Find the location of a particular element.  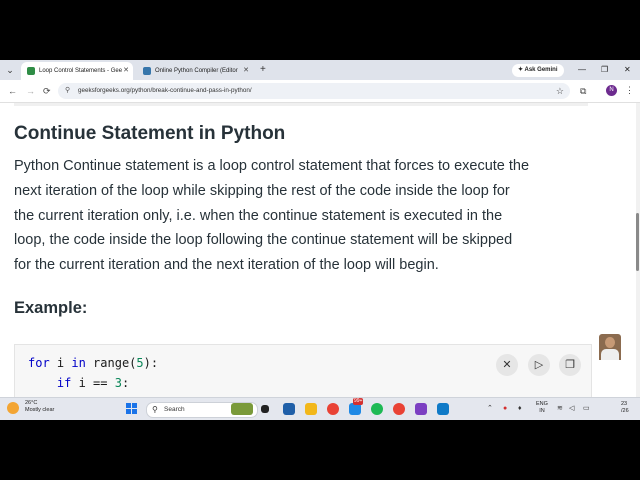

webcam-overlay is located at coordinates (610, 347).